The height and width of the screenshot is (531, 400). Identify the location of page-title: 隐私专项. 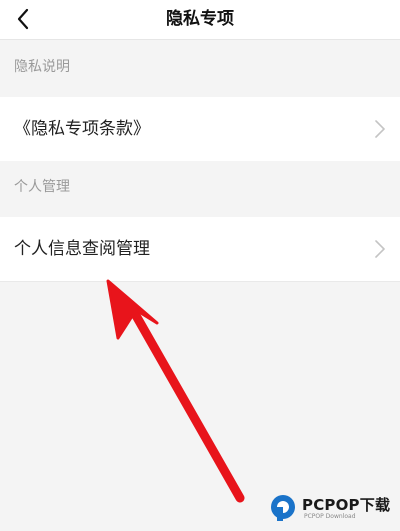
(200, 19).